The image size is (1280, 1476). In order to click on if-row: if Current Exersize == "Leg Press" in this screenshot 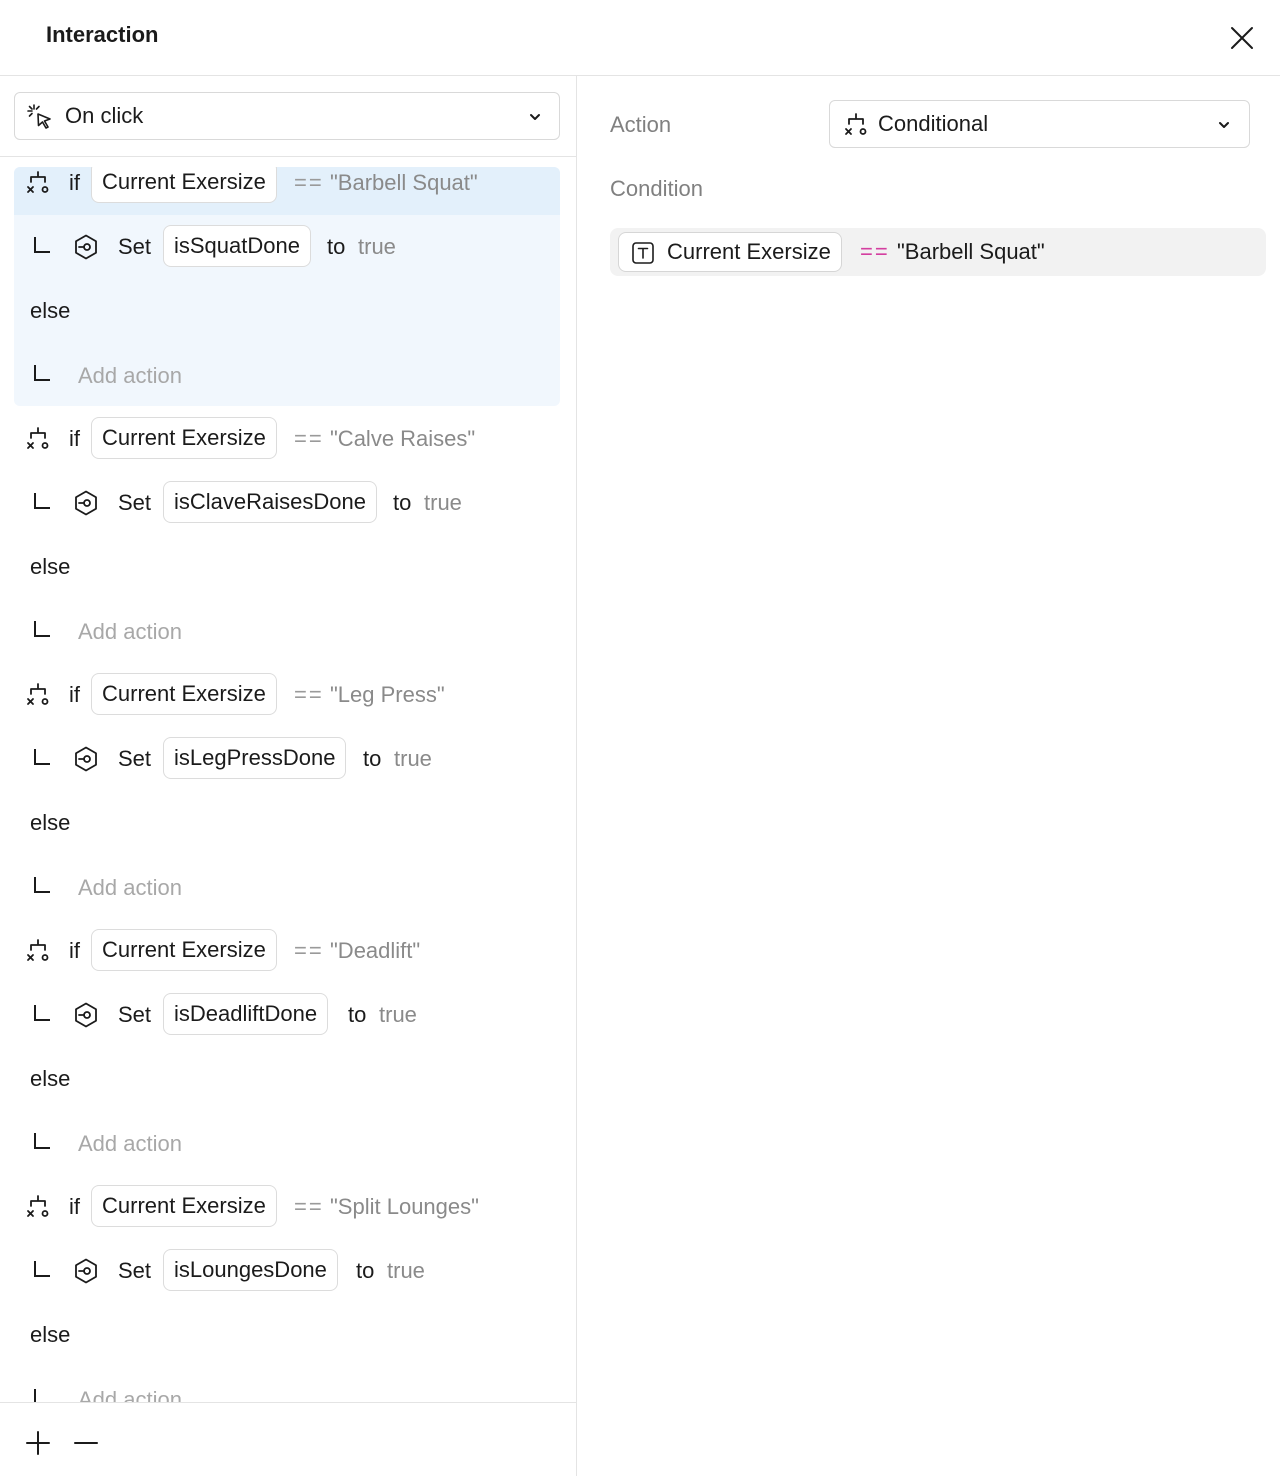, I will do `click(288, 703)`.